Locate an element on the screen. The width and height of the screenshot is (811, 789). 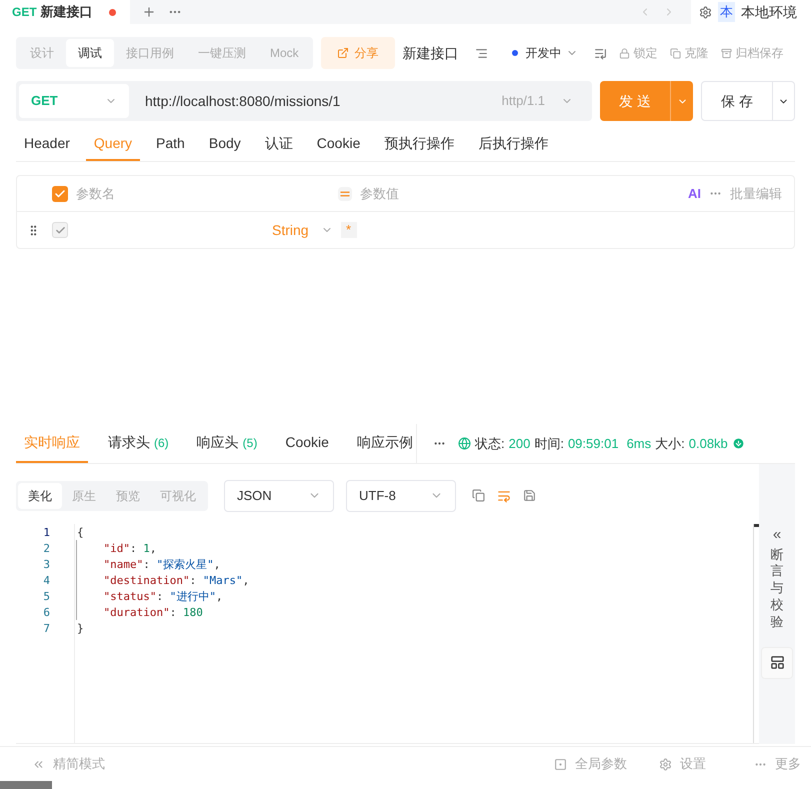
tab-title: 新建接口 is located at coordinates (66, 12).